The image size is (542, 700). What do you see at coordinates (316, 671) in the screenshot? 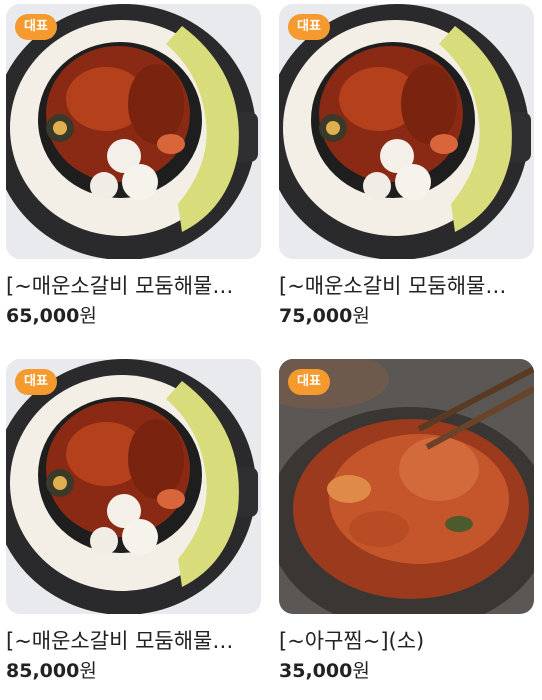
I see `price-amount: 35,000` at bounding box center [316, 671].